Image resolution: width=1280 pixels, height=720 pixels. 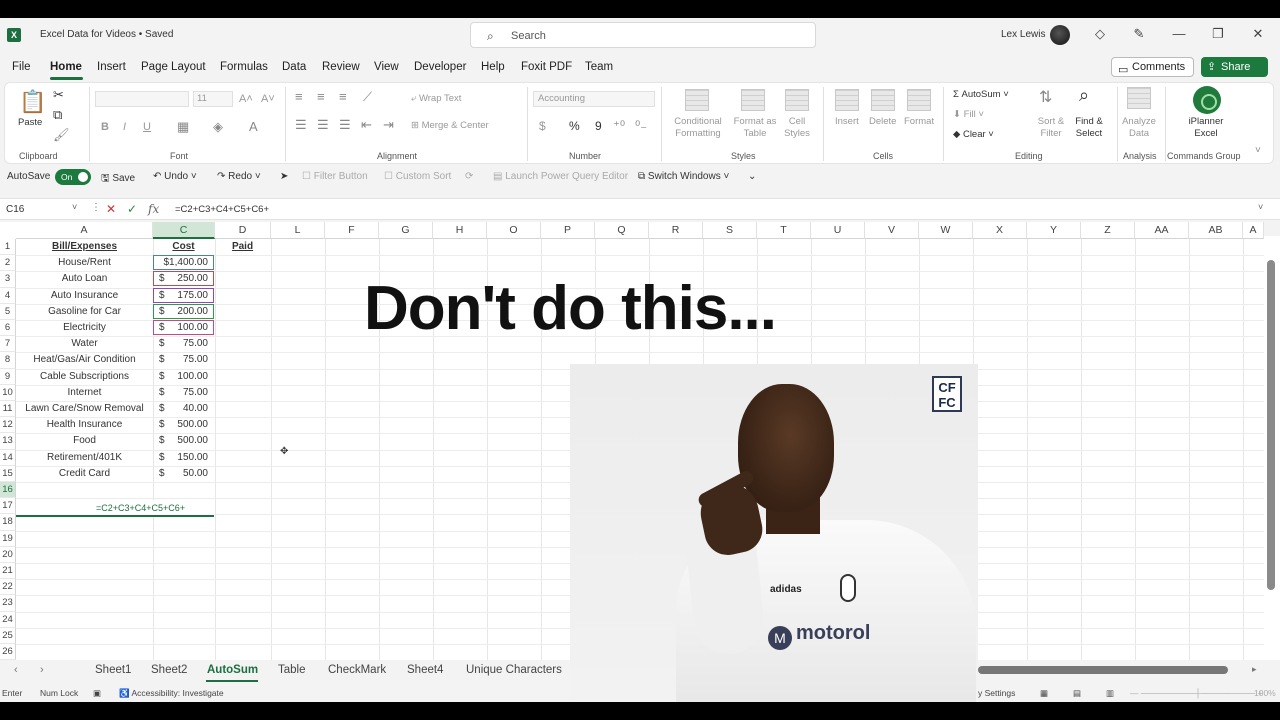 I want to click on user-name: Lex Lewis, so click(x=1023, y=34).